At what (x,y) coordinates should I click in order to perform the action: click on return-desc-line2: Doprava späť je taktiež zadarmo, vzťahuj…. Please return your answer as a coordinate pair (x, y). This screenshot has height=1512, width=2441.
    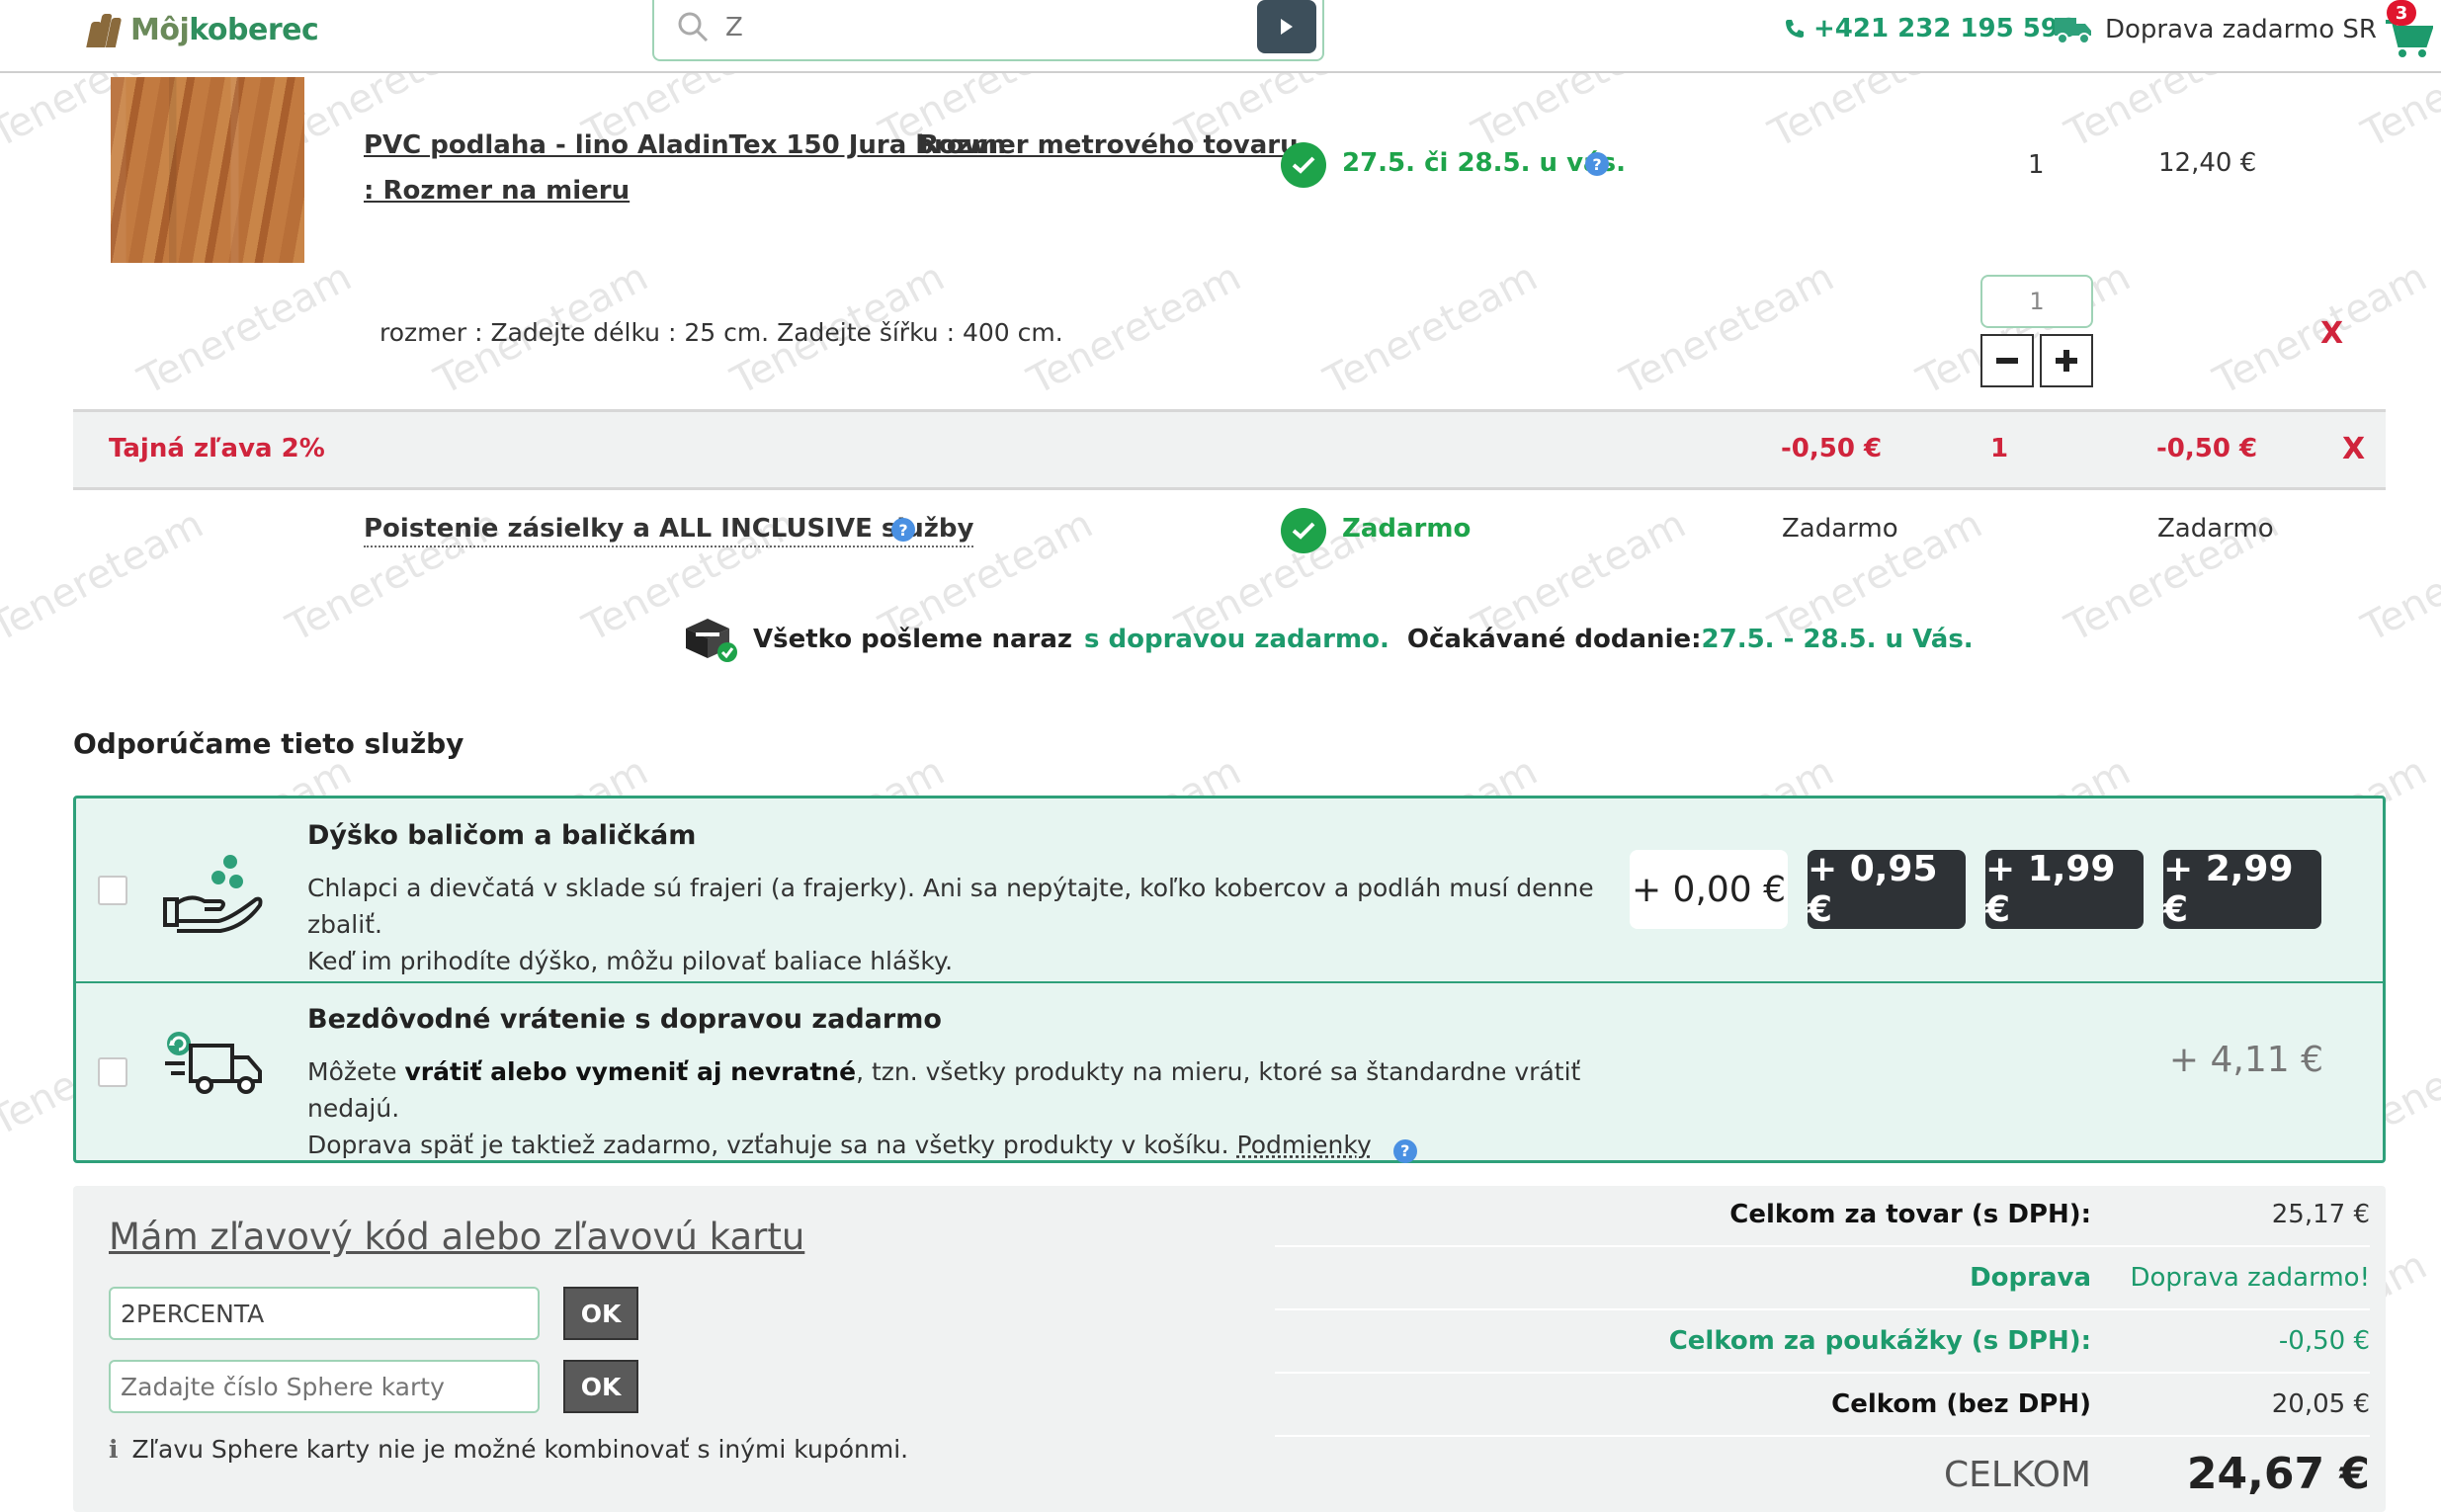
    Looking at the image, I should click on (989, 1145).